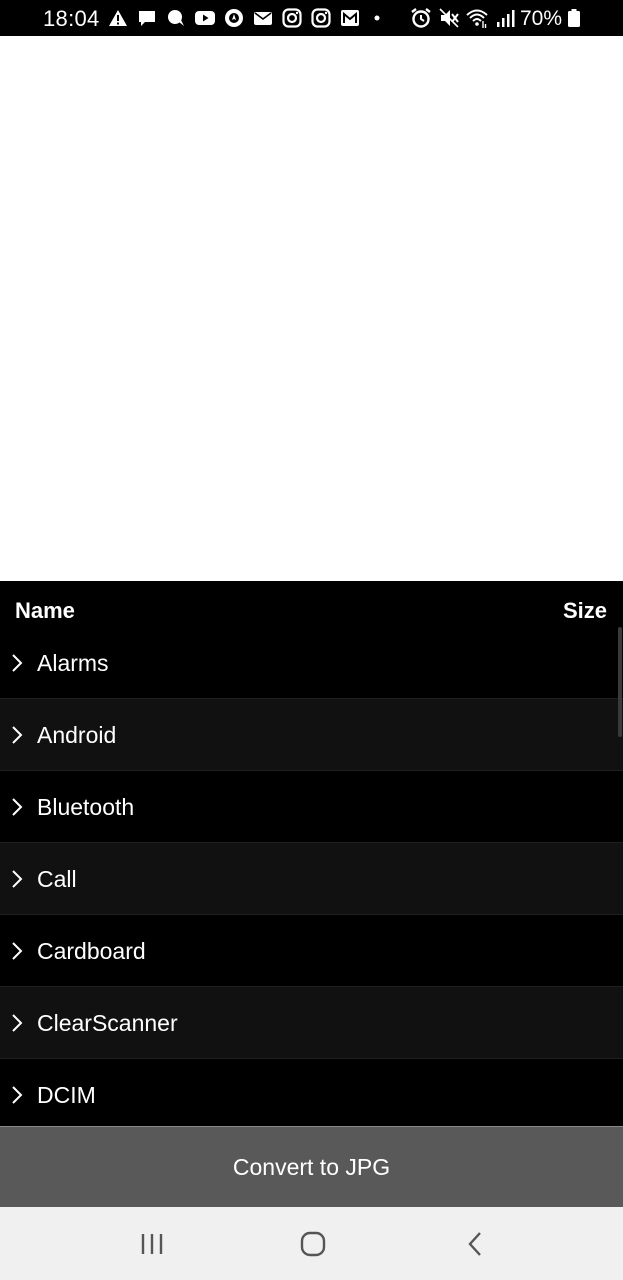  I want to click on home-icon, so click(313, 1244).